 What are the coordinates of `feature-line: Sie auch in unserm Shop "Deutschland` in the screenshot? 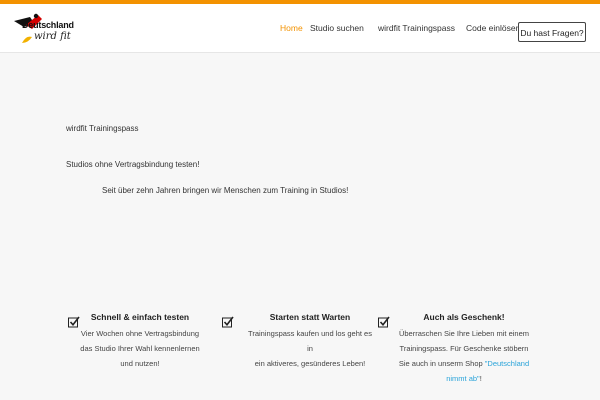 It's located at (464, 363).